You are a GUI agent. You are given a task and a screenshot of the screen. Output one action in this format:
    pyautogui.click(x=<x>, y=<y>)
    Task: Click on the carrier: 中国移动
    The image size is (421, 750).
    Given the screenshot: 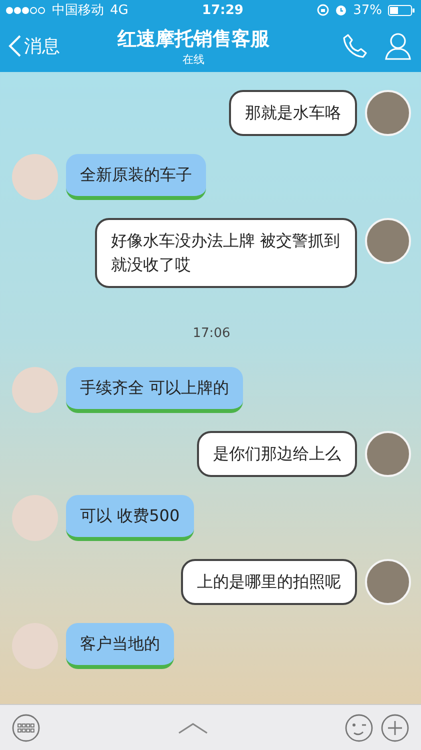 What is the action you would take?
    pyautogui.click(x=78, y=10)
    